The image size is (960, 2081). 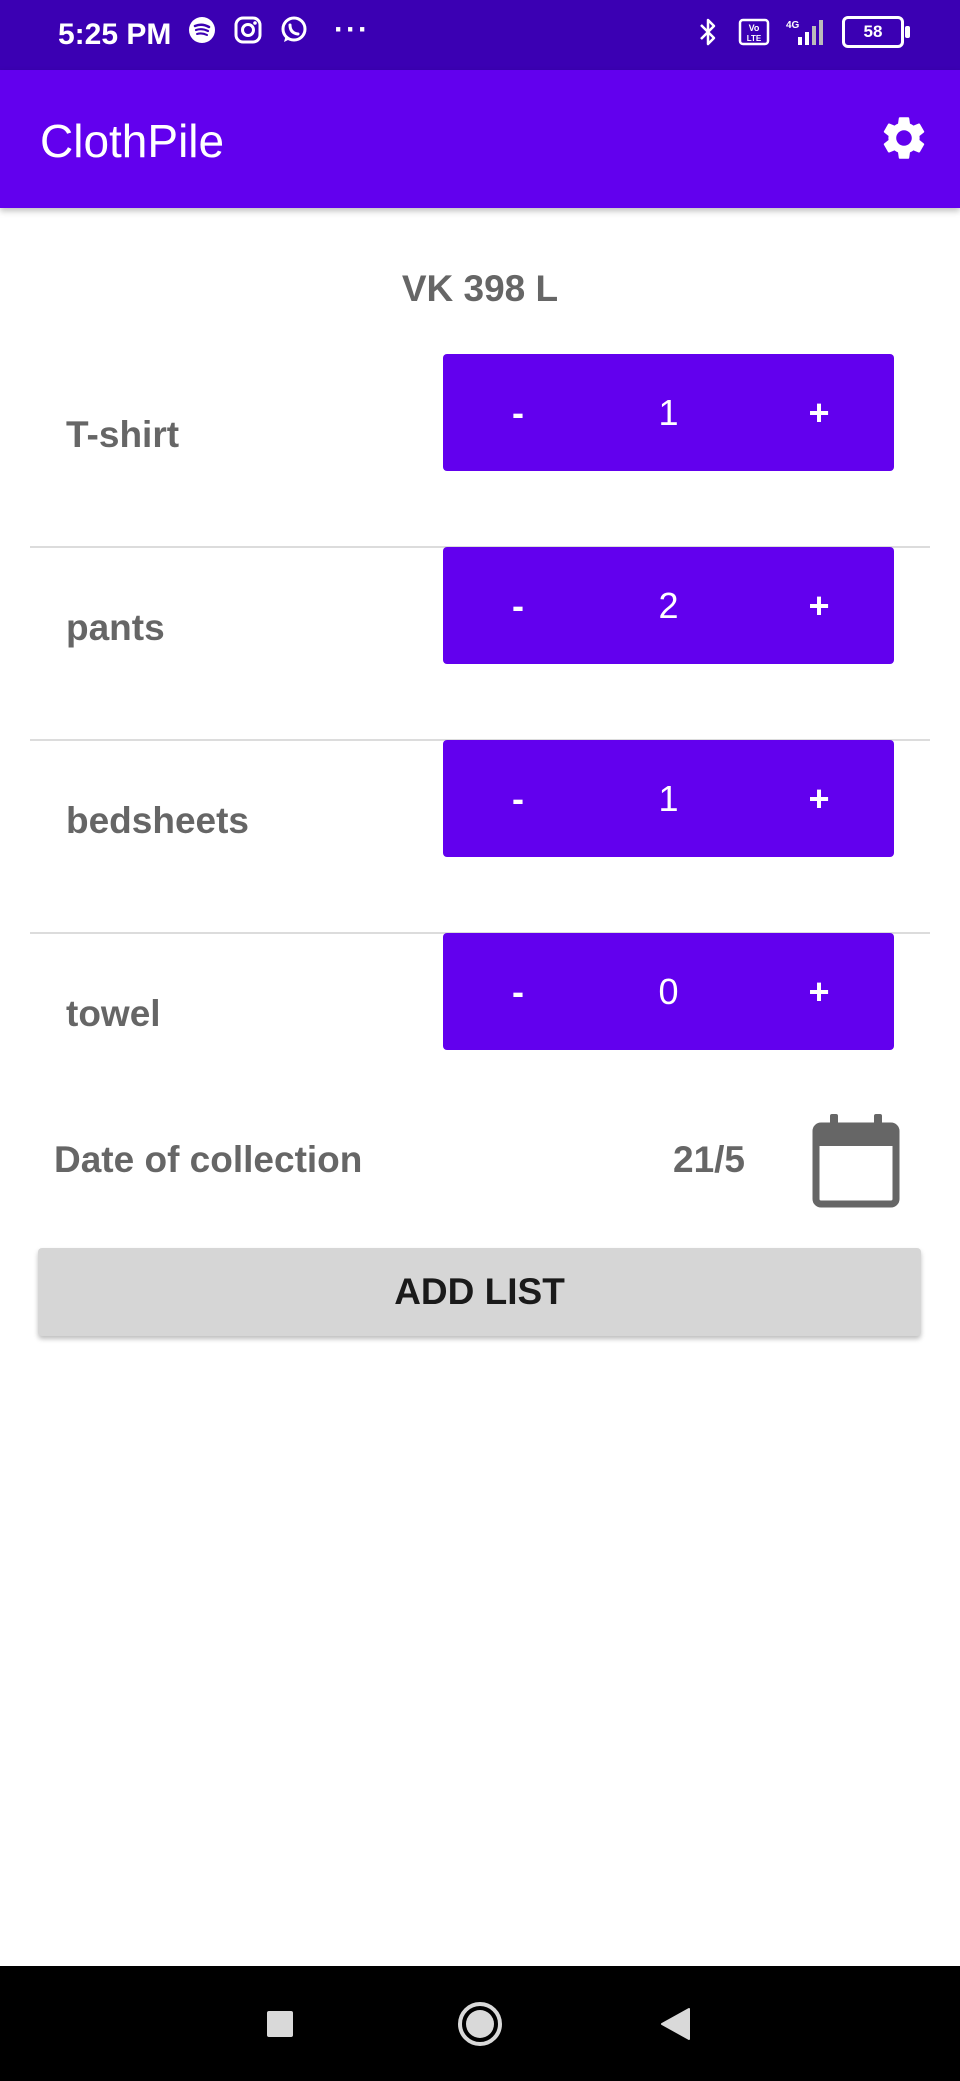 I want to click on item-label: towel, so click(x=113, y=1013).